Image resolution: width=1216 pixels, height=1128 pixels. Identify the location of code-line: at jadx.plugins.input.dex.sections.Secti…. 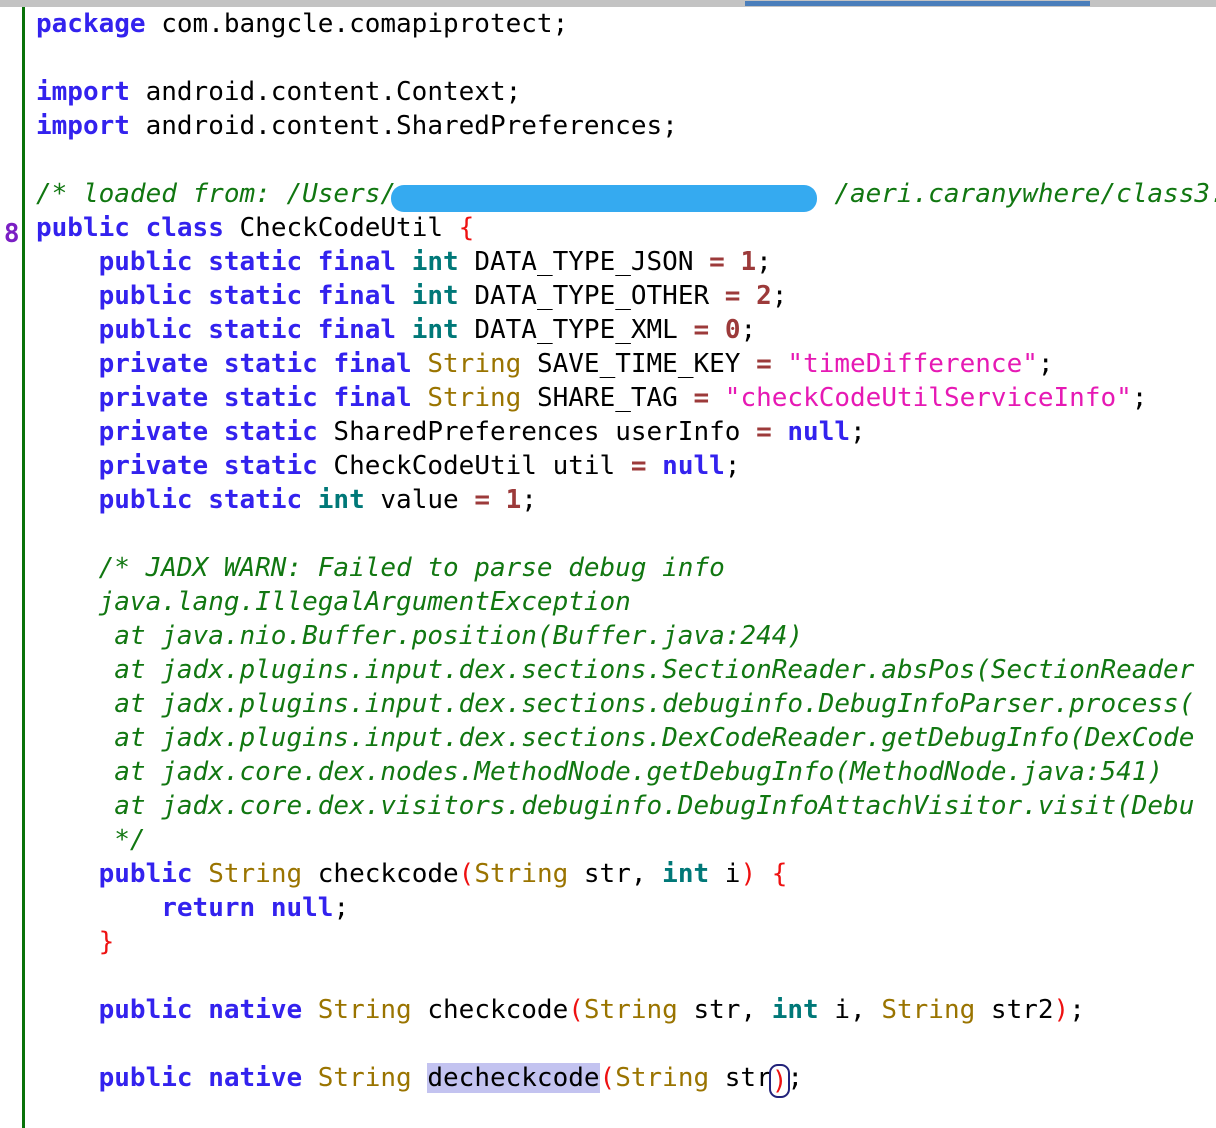
(626, 670).